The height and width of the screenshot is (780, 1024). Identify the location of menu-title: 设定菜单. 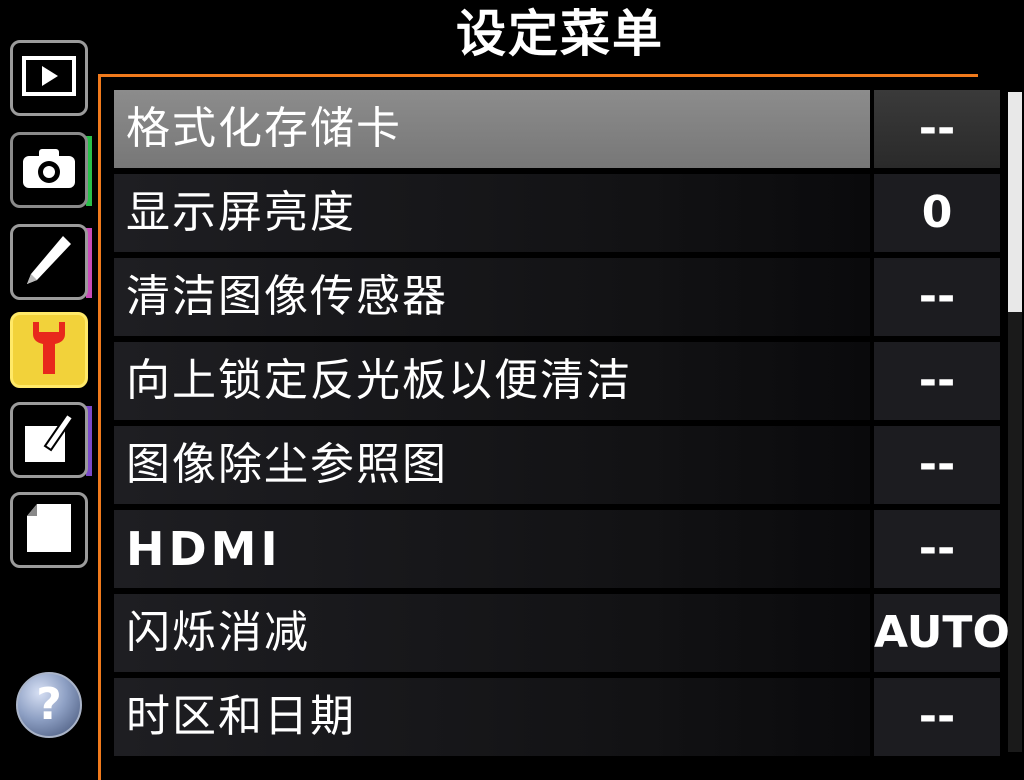
(560, 34).